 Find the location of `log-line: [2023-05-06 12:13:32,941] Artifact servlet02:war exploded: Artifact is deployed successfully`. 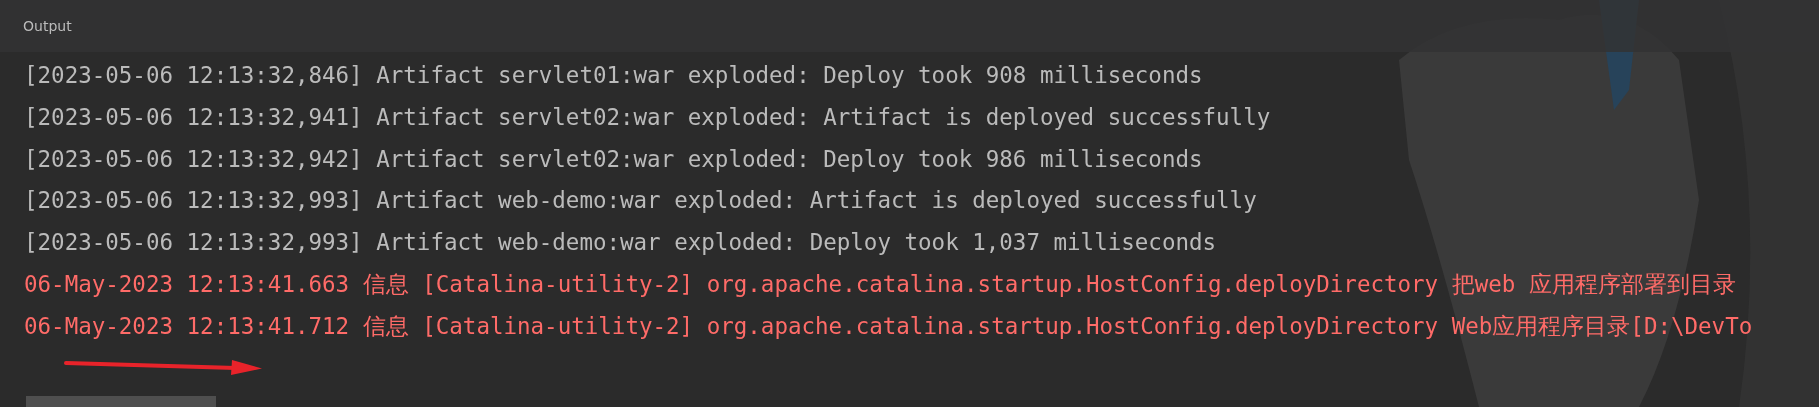

log-line: [2023-05-06 12:13:32,941] Artifact servlet02:war exploded: Artifact is deployed successfully is located at coordinates (647, 117).